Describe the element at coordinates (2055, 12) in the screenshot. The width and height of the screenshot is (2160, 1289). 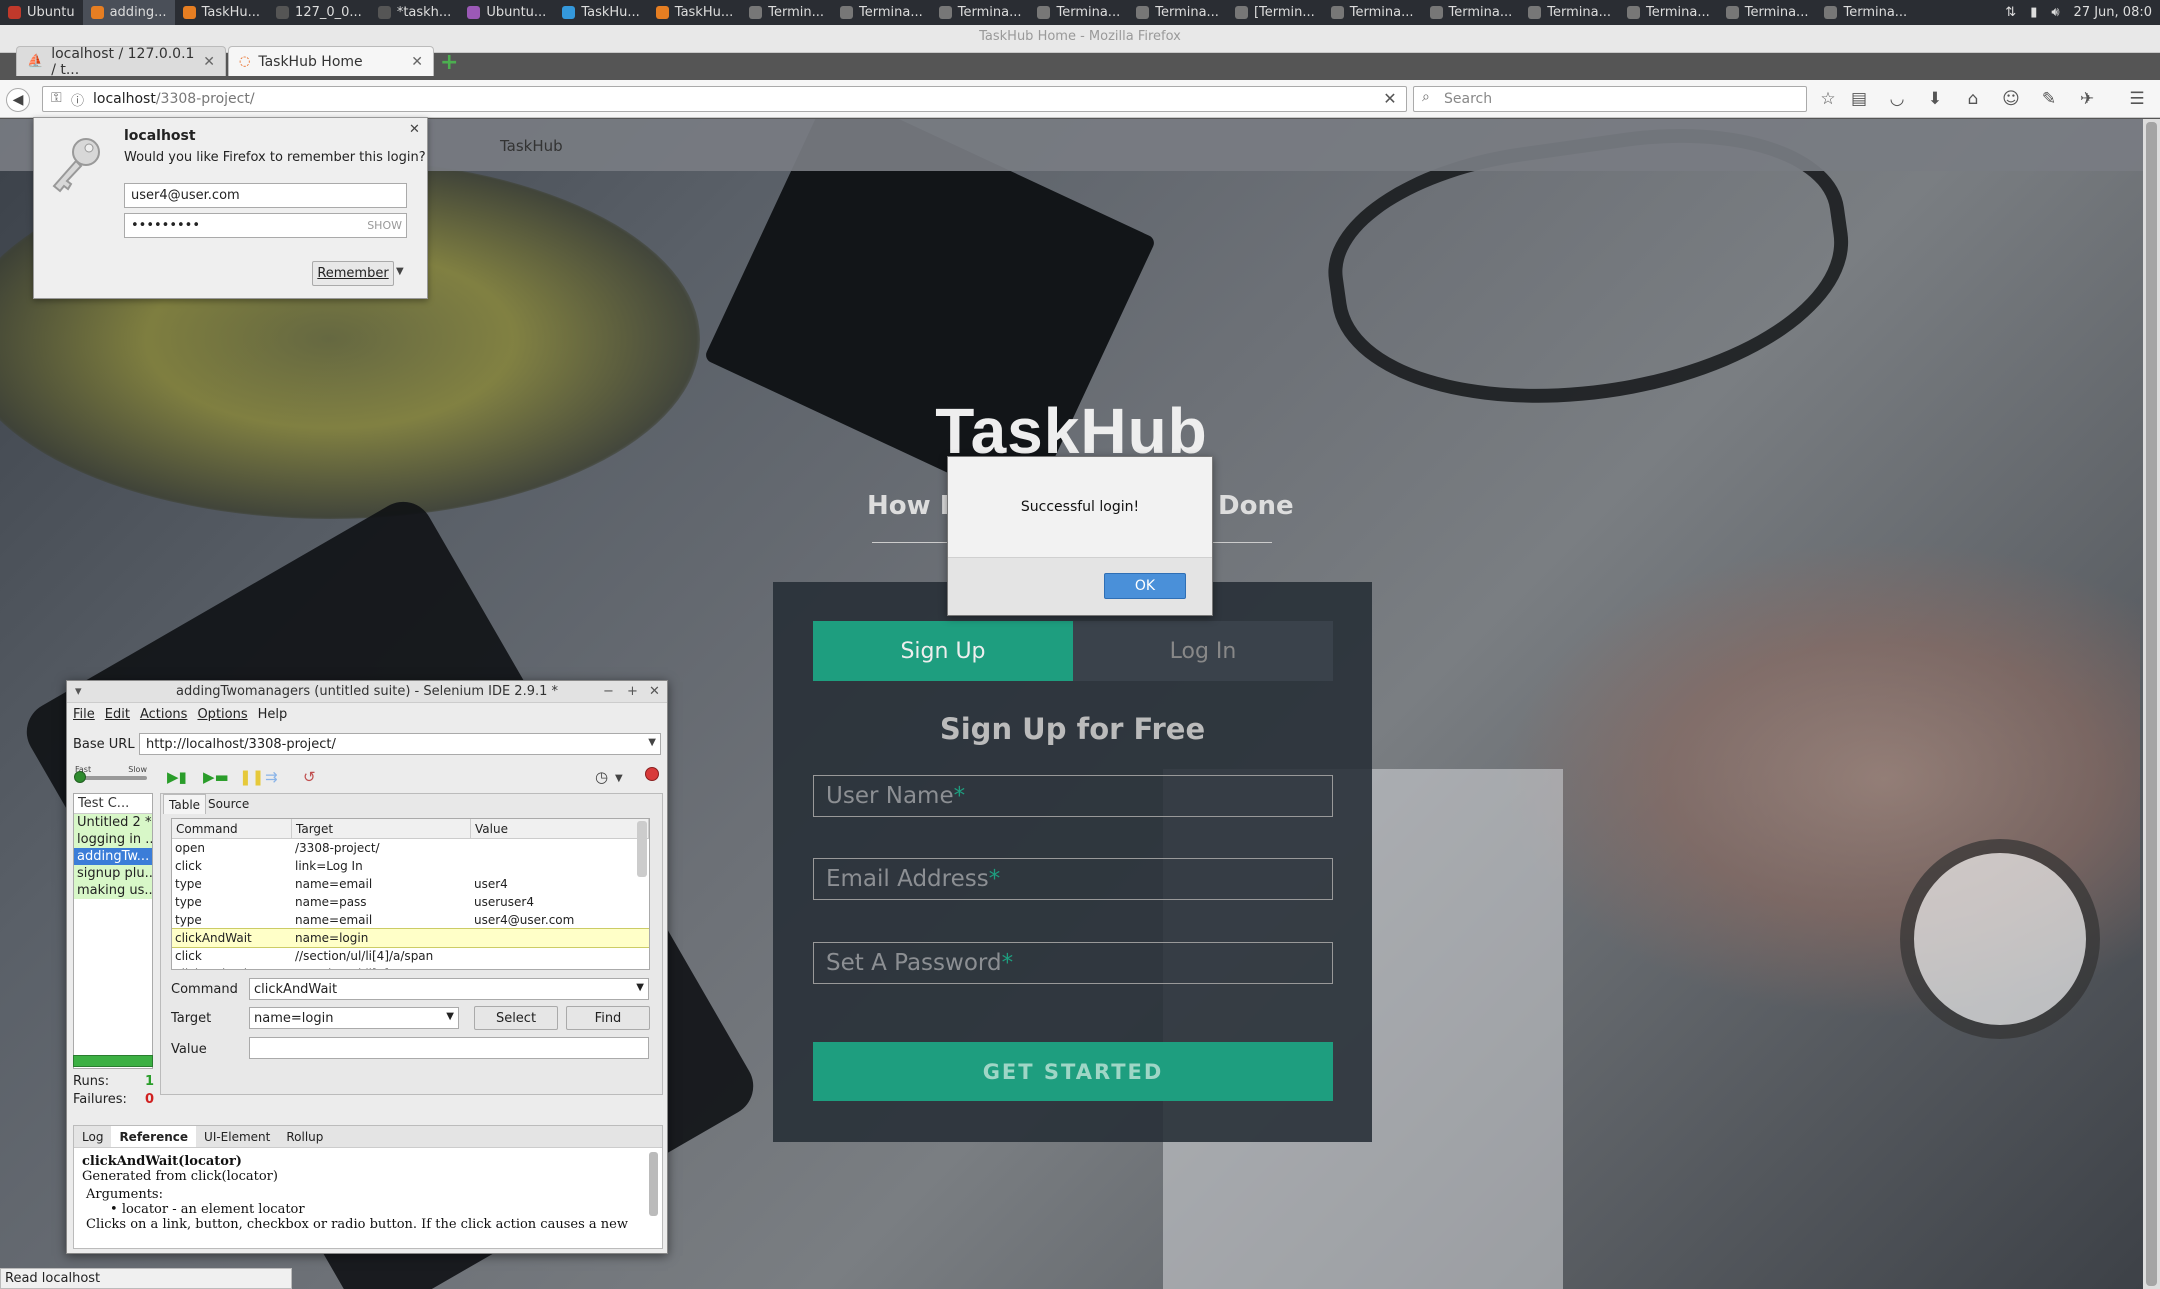
I see `volume-icon: 🔊︎` at that location.